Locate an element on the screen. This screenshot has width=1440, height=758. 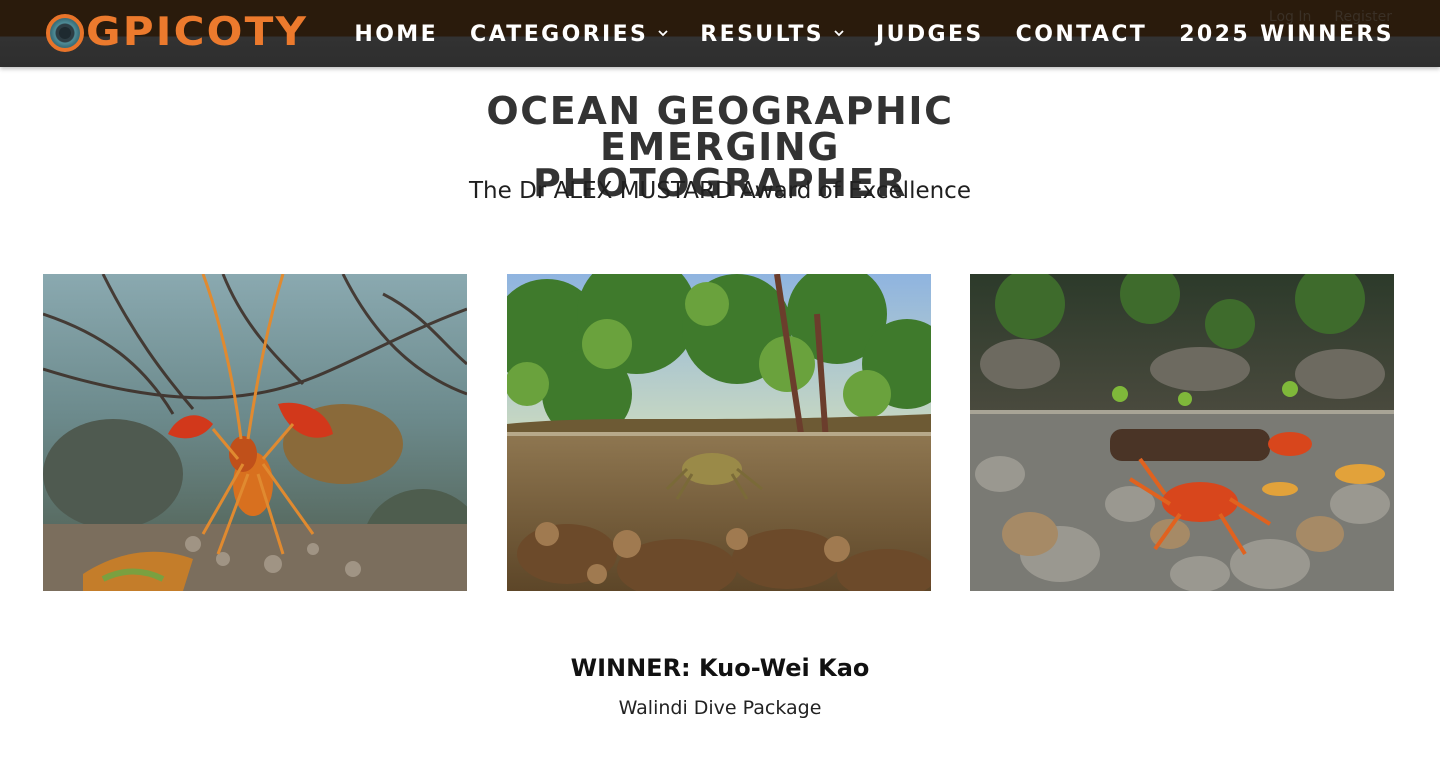
nav-home-label: HOME is located at coordinates (396, 34).